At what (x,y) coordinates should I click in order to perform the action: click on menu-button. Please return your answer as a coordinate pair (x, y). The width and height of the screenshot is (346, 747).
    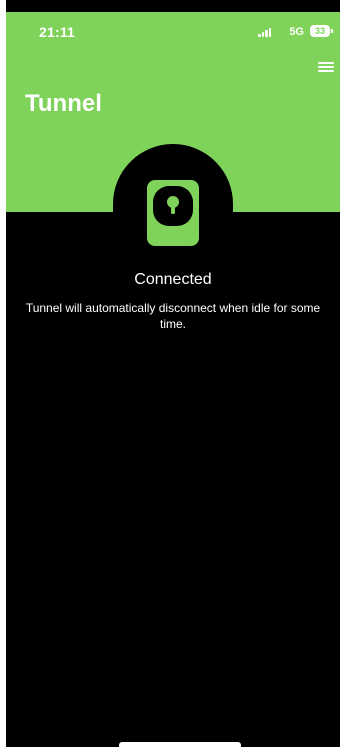
    Looking at the image, I should click on (326, 67).